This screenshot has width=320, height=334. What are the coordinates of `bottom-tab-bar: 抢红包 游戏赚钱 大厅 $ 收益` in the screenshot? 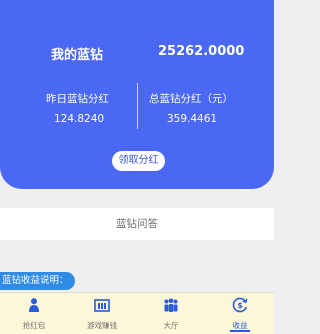 It's located at (137, 313).